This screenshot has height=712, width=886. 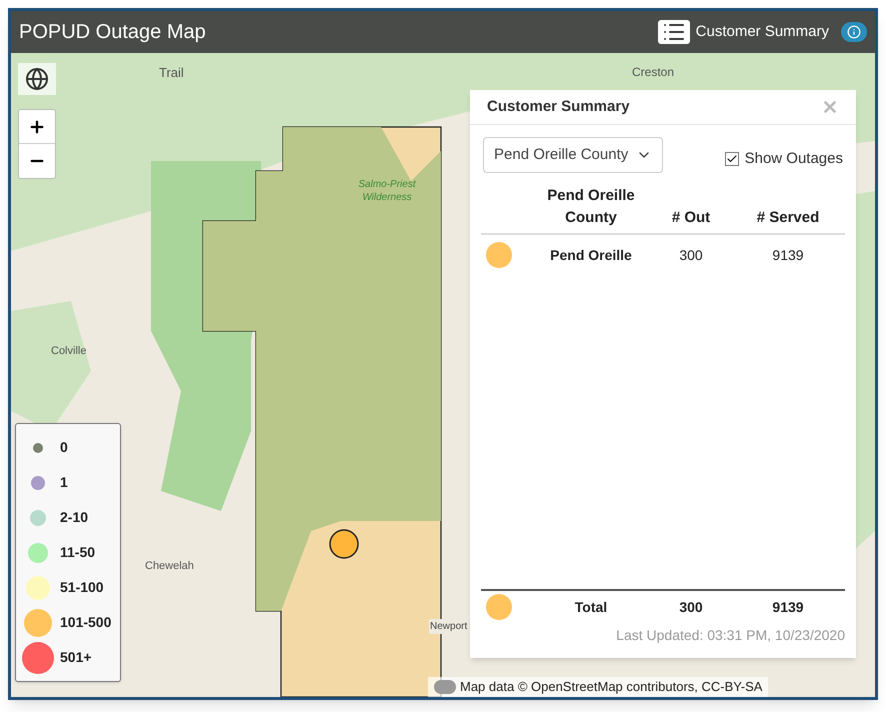 I want to click on last-updated-text: Last Updated: 03:31 PM, 10/23/2020, so click(x=730, y=635).